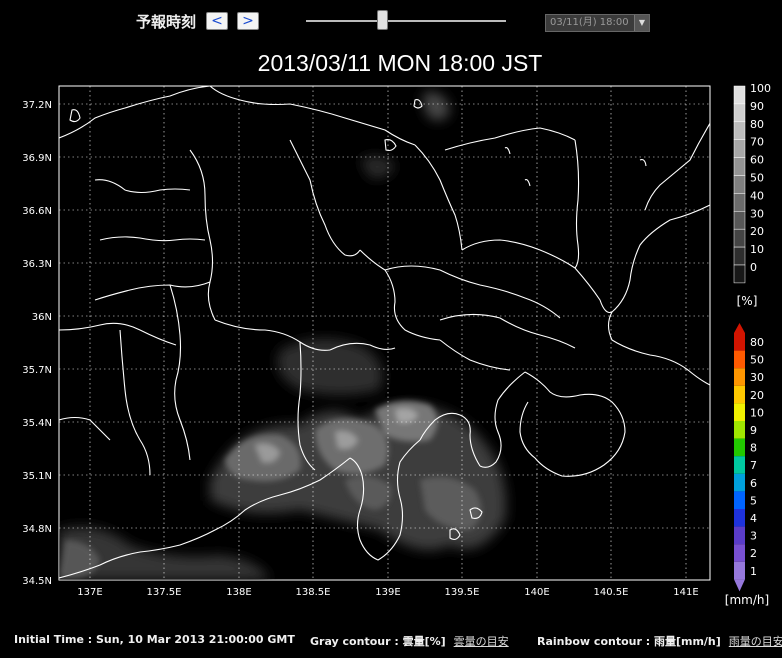  I want to click on rainbow-contour-info: Rainbow contour : 雨量[mm/h] 雨量の目安, so click(659, 641).